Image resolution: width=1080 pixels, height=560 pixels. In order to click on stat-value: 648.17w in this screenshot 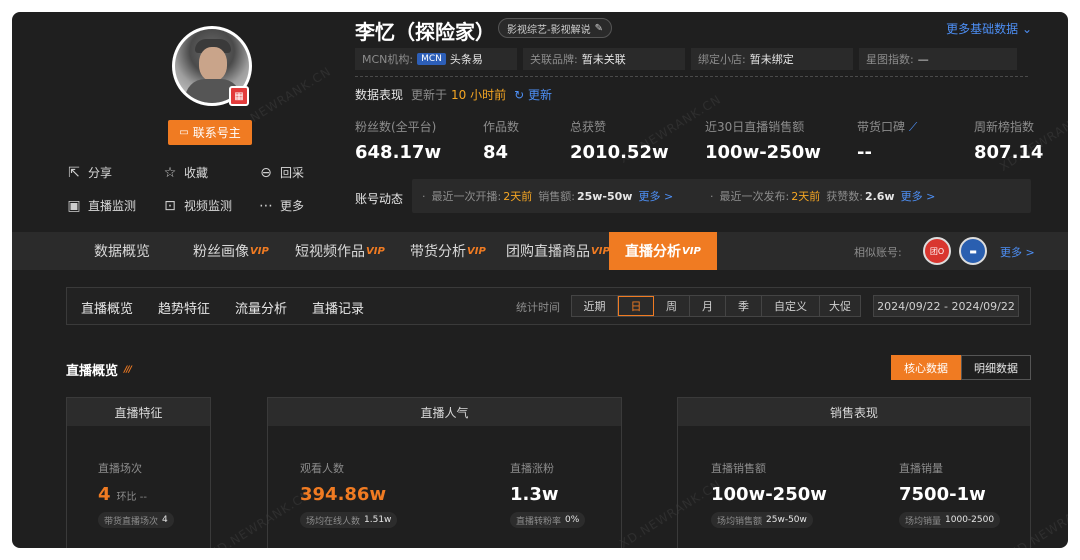, I will do `click(398, 152)`.